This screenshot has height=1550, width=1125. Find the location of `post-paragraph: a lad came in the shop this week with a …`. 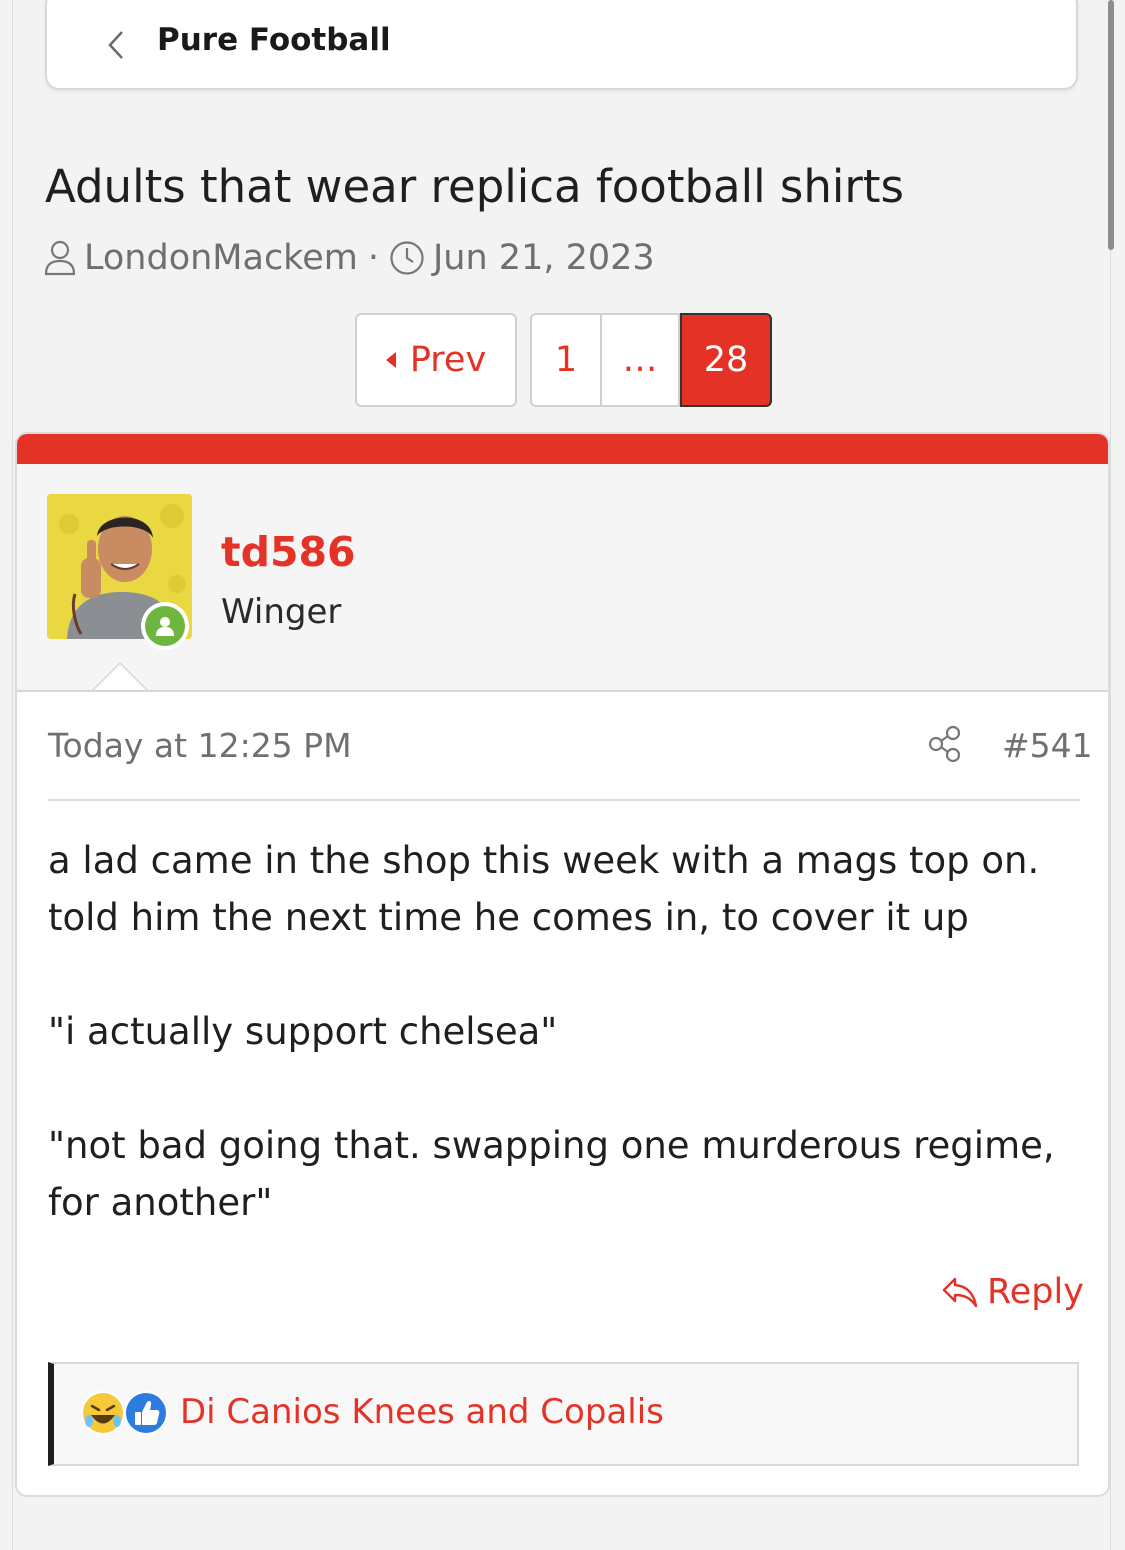

post-paragraph: a lad came in the shop this week with a … is located at coordinates (549, 889).